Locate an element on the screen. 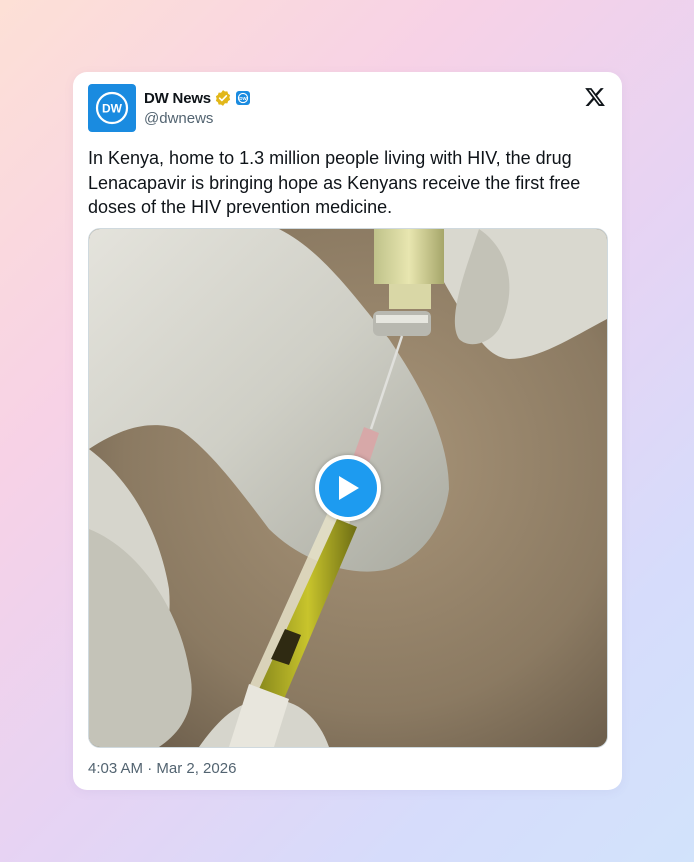  tweet-timestamp: 4:03 AM · Mar 2, 2026 is located at coordinates (162, 768).